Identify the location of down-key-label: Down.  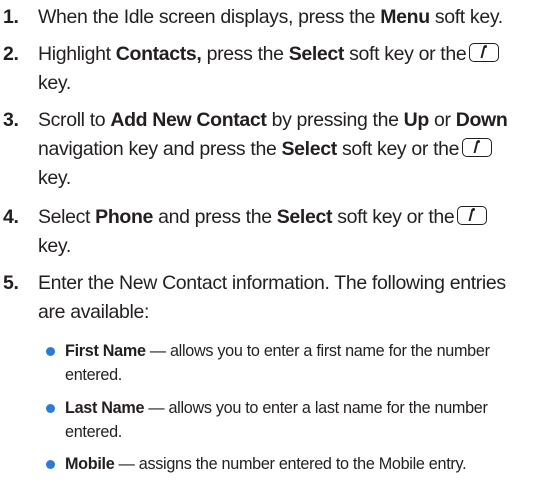
(481, 120).